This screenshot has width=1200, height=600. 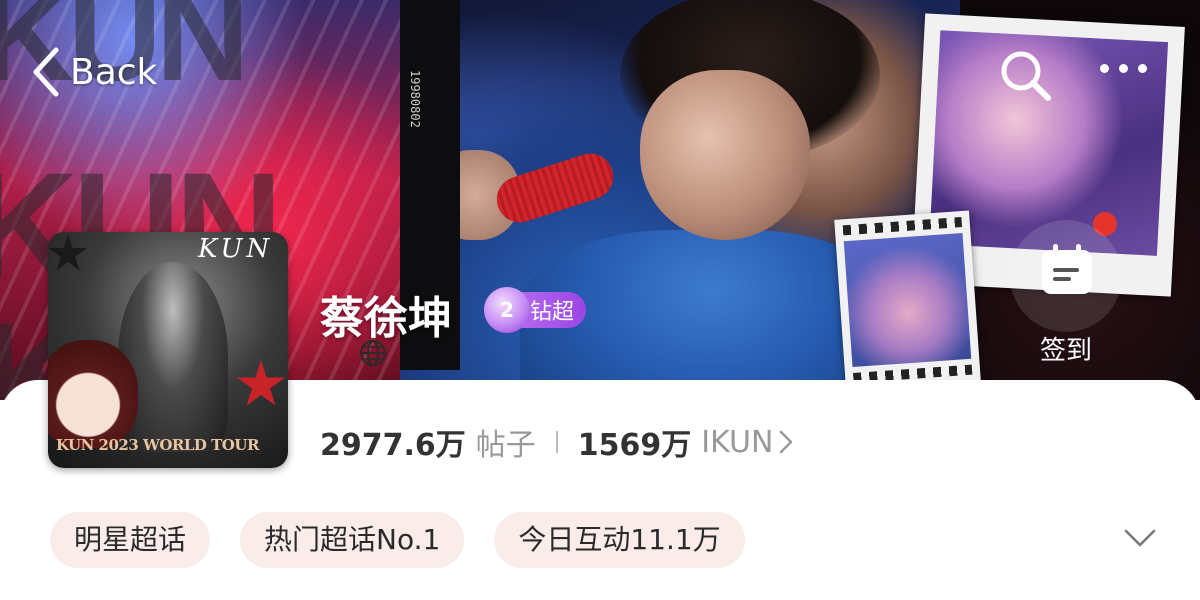 What do you see at coordinates (236, 249) in the screenshot?
I see `avatar-logo: KUN` at bounding box center [236, 249].